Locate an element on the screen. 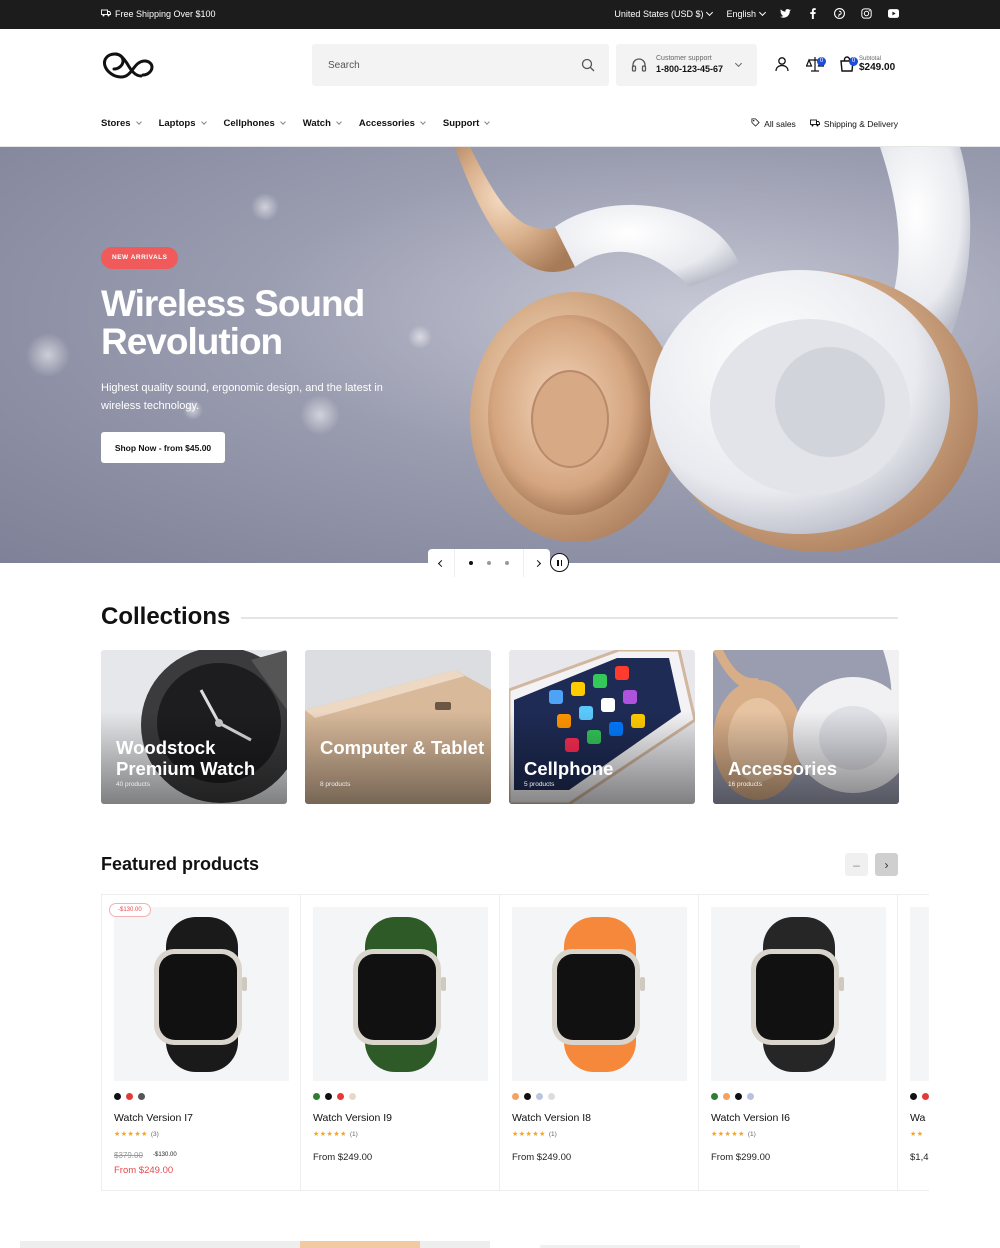  nav-item-label: Support is located at coordinates (461, 123).